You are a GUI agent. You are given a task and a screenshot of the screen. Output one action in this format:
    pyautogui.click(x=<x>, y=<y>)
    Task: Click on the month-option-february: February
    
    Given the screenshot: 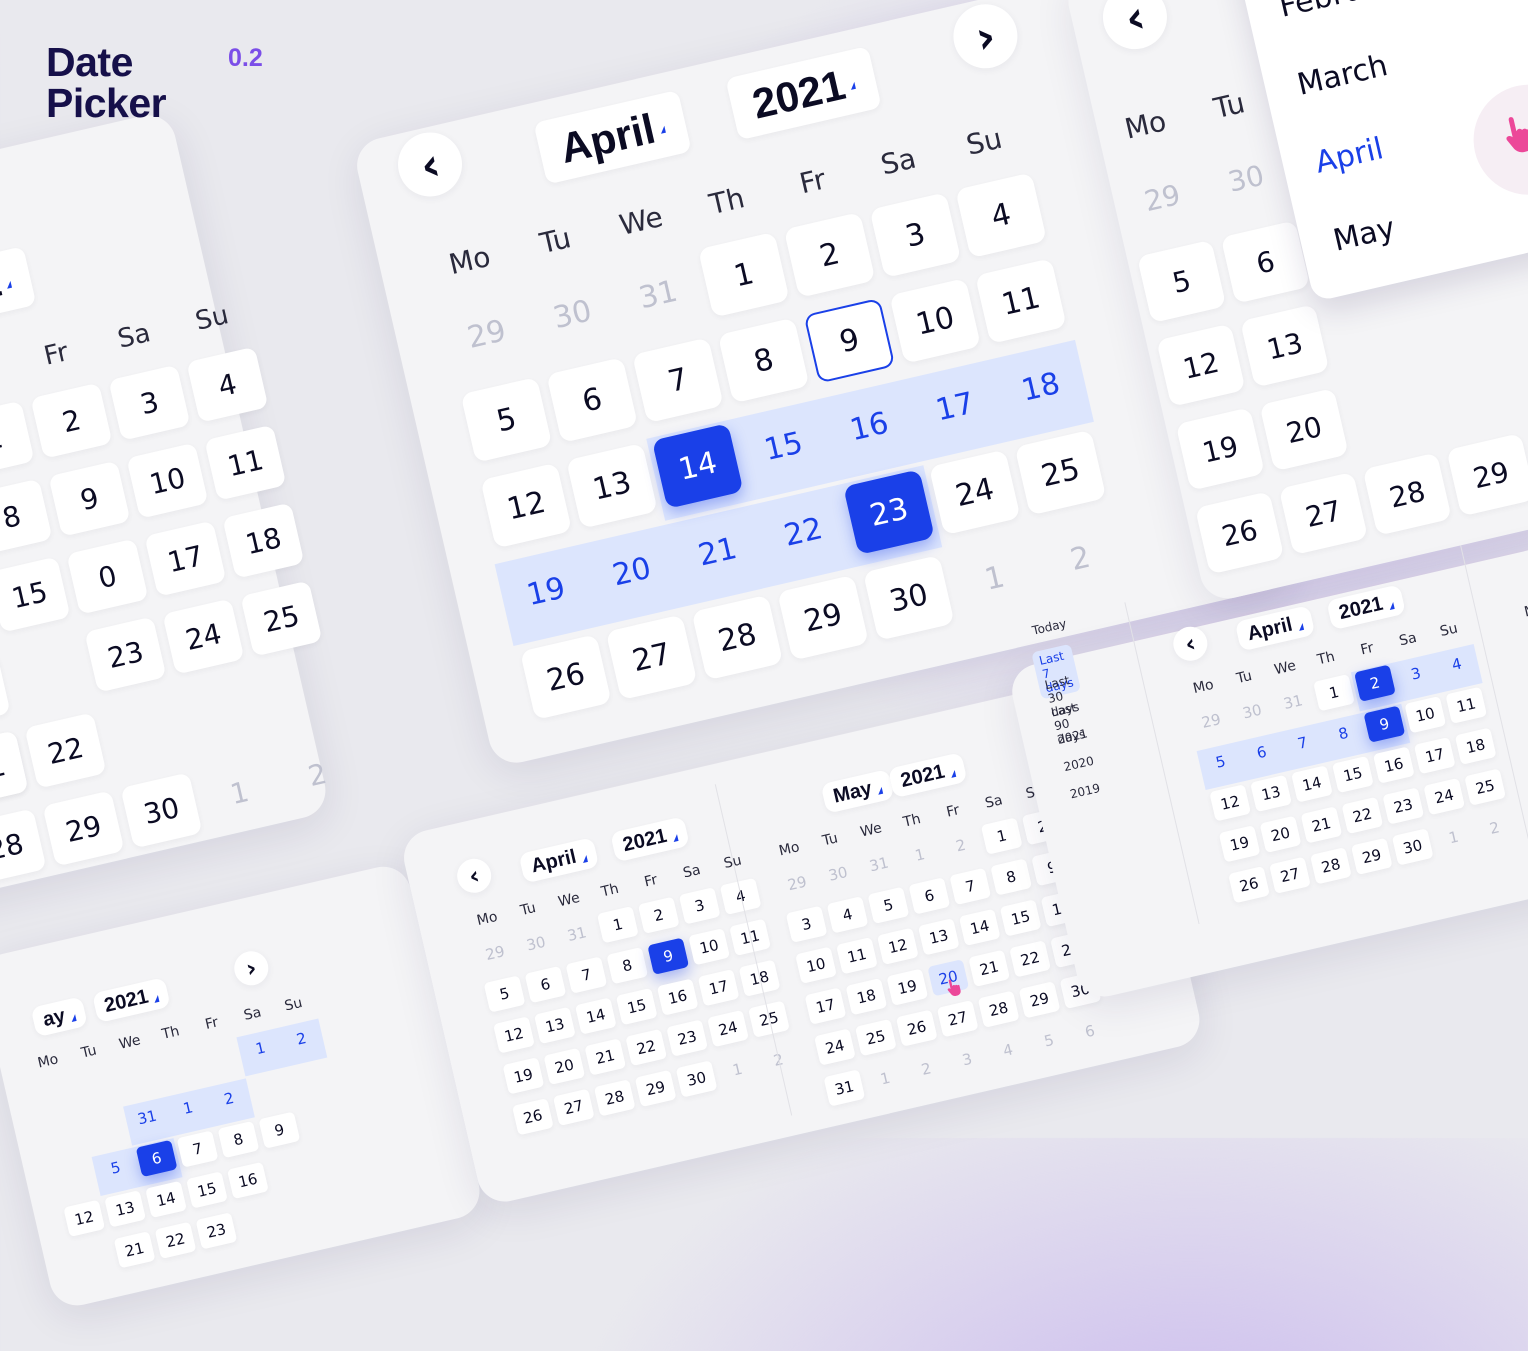 What is the action you would take?
    pyautogui.click(x=1344, y=12)
    